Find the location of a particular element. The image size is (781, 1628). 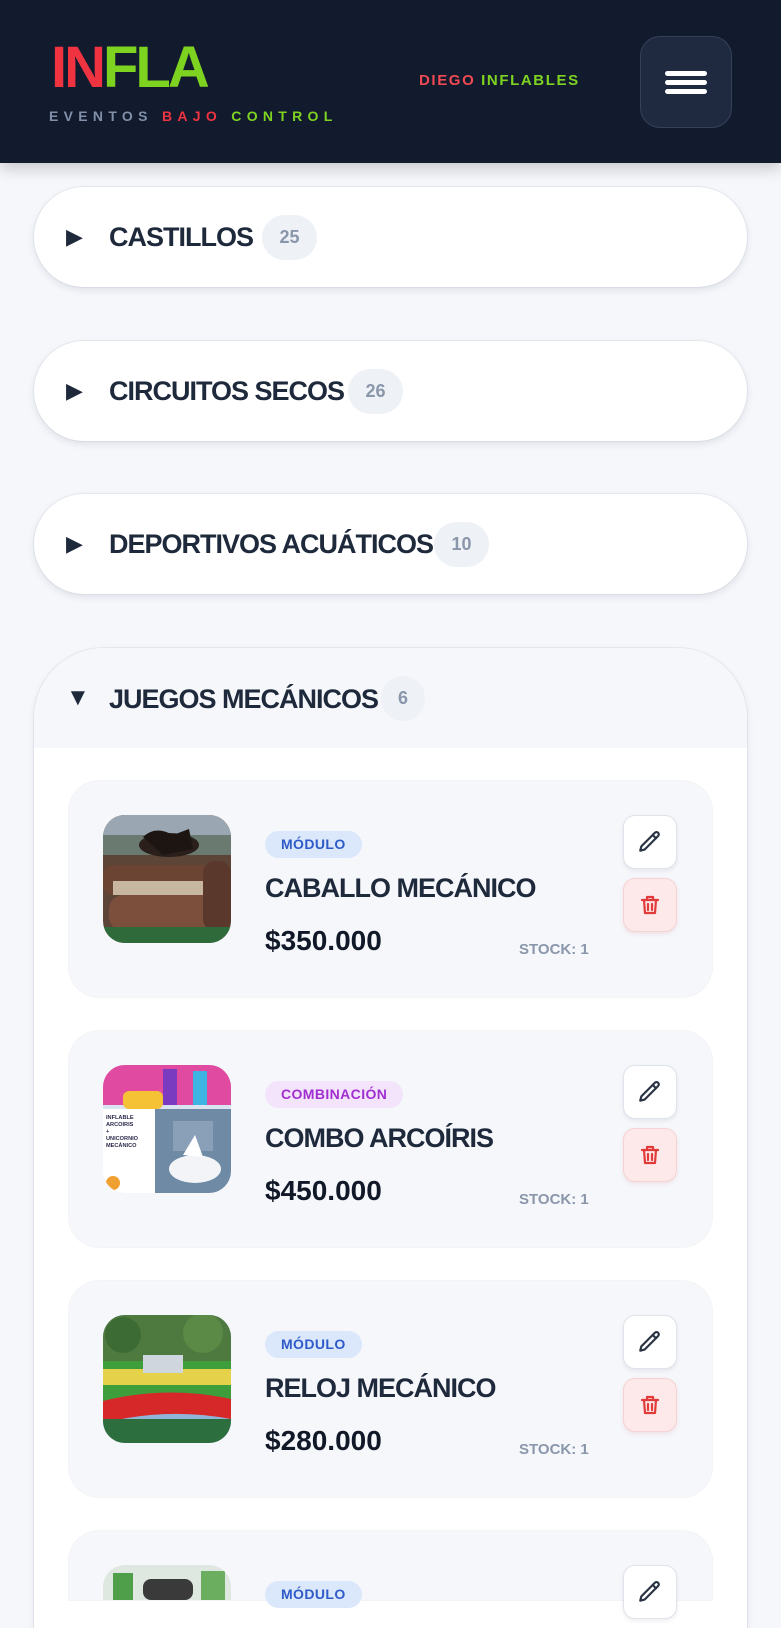

logo: INFLA is located at coordinates (130, 67).